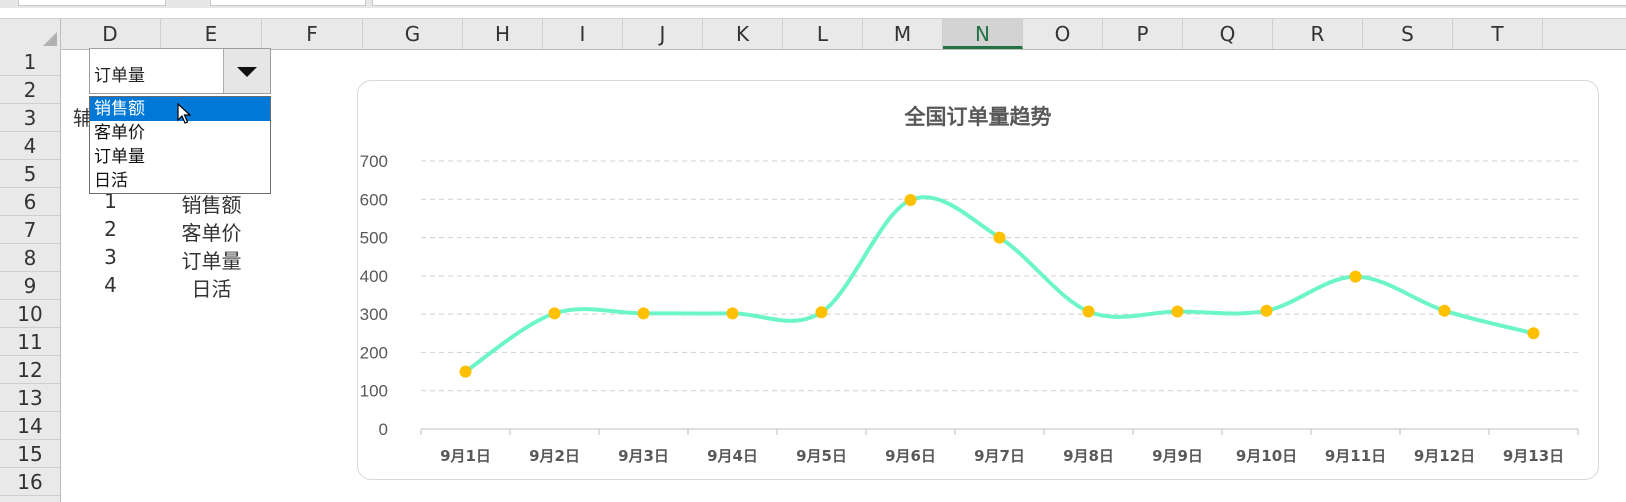  I want to click on column-header-i: I, so click(583, 34).